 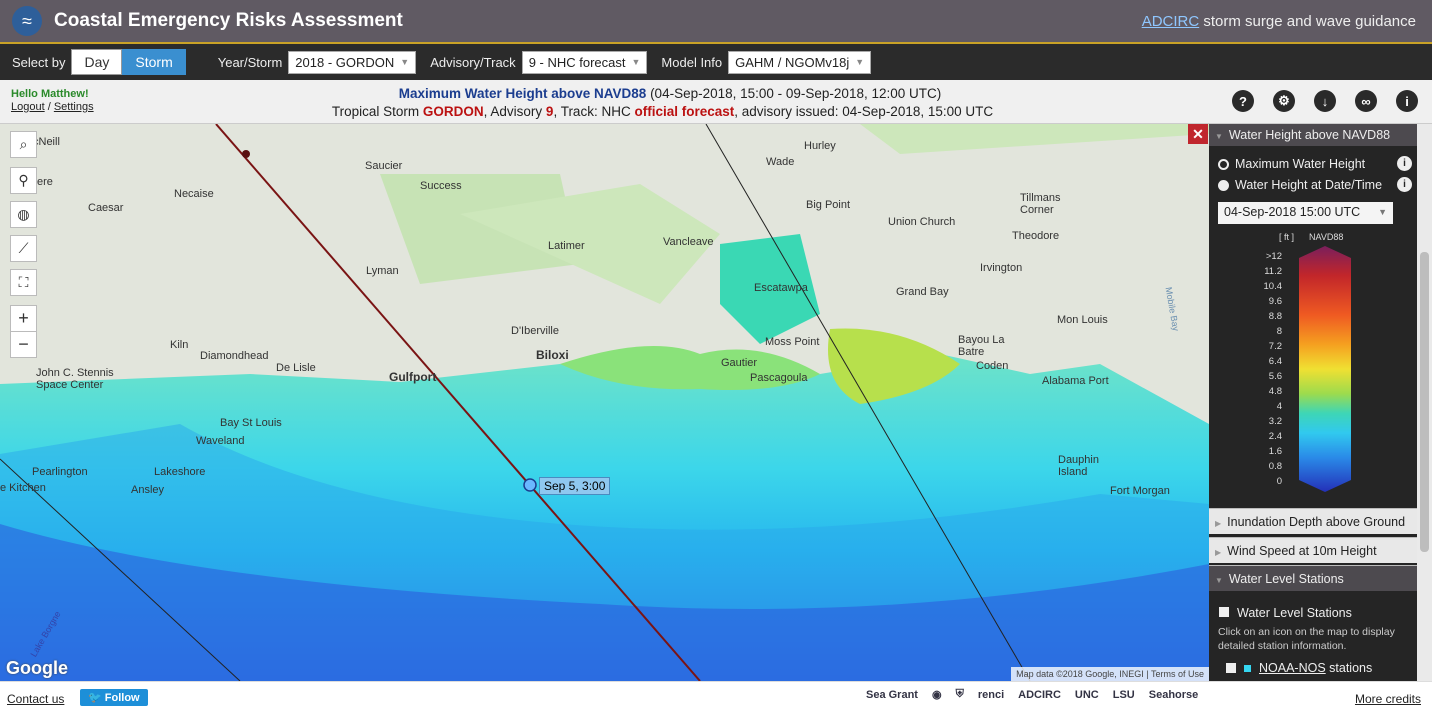 I want to click on stations-checkbox, so click(x=1224, y=612).